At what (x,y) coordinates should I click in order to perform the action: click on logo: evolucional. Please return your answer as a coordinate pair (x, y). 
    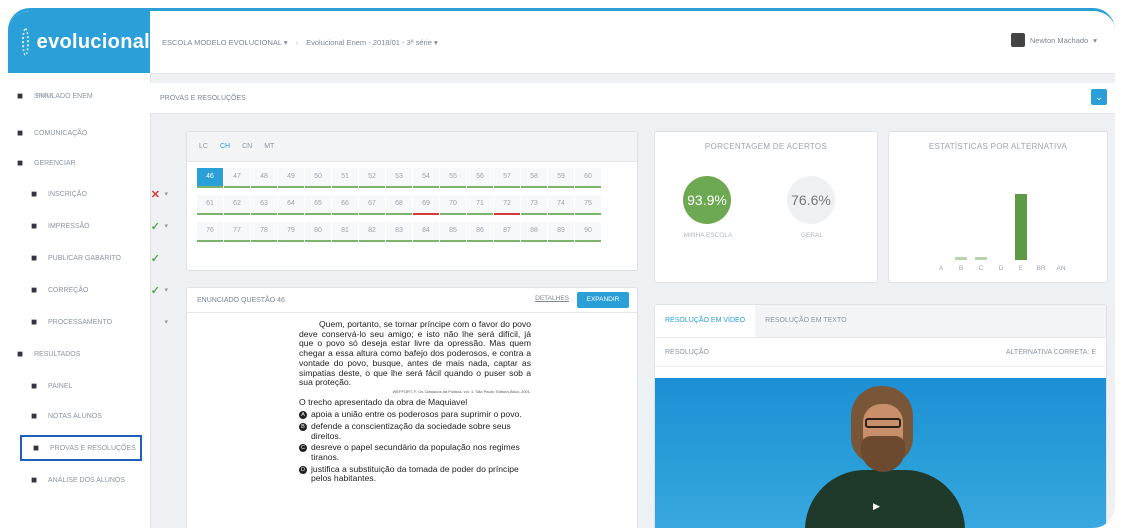
    Looking at the image, I should click on (79, 42).